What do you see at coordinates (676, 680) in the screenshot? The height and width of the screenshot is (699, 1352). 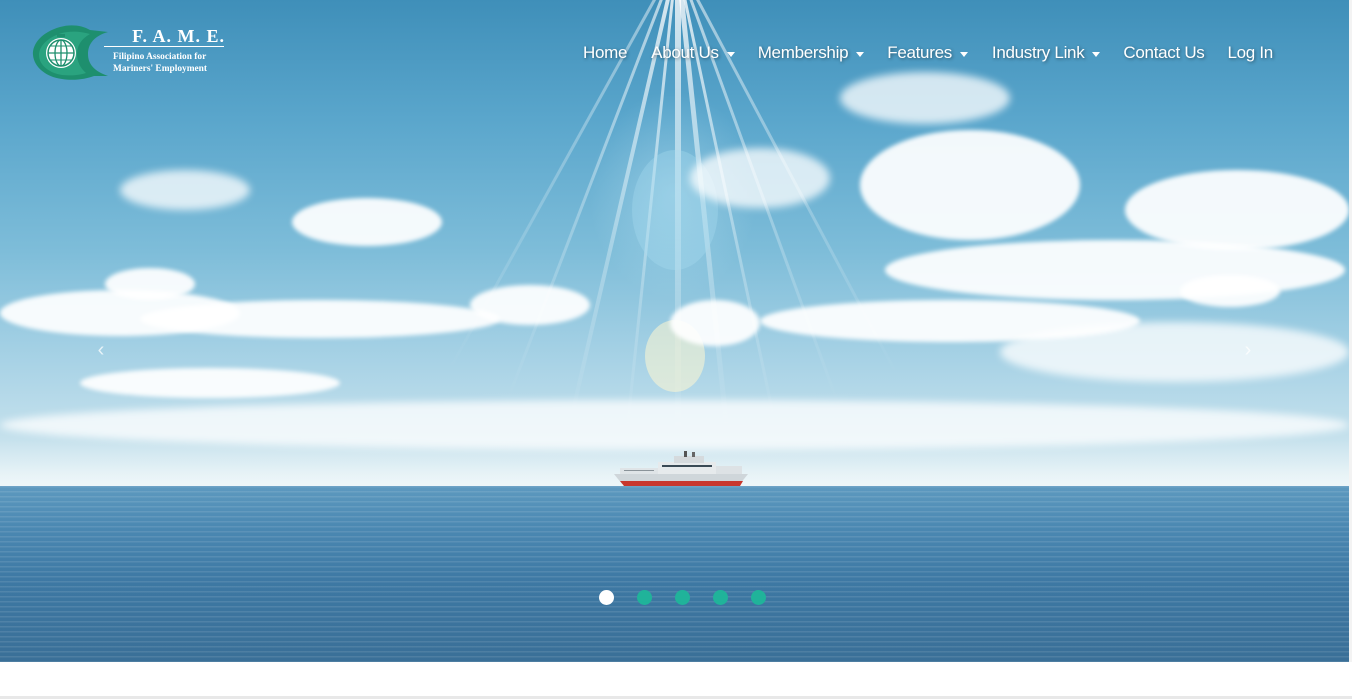 I see `page-below-hero` at bounding box center [676, 680].